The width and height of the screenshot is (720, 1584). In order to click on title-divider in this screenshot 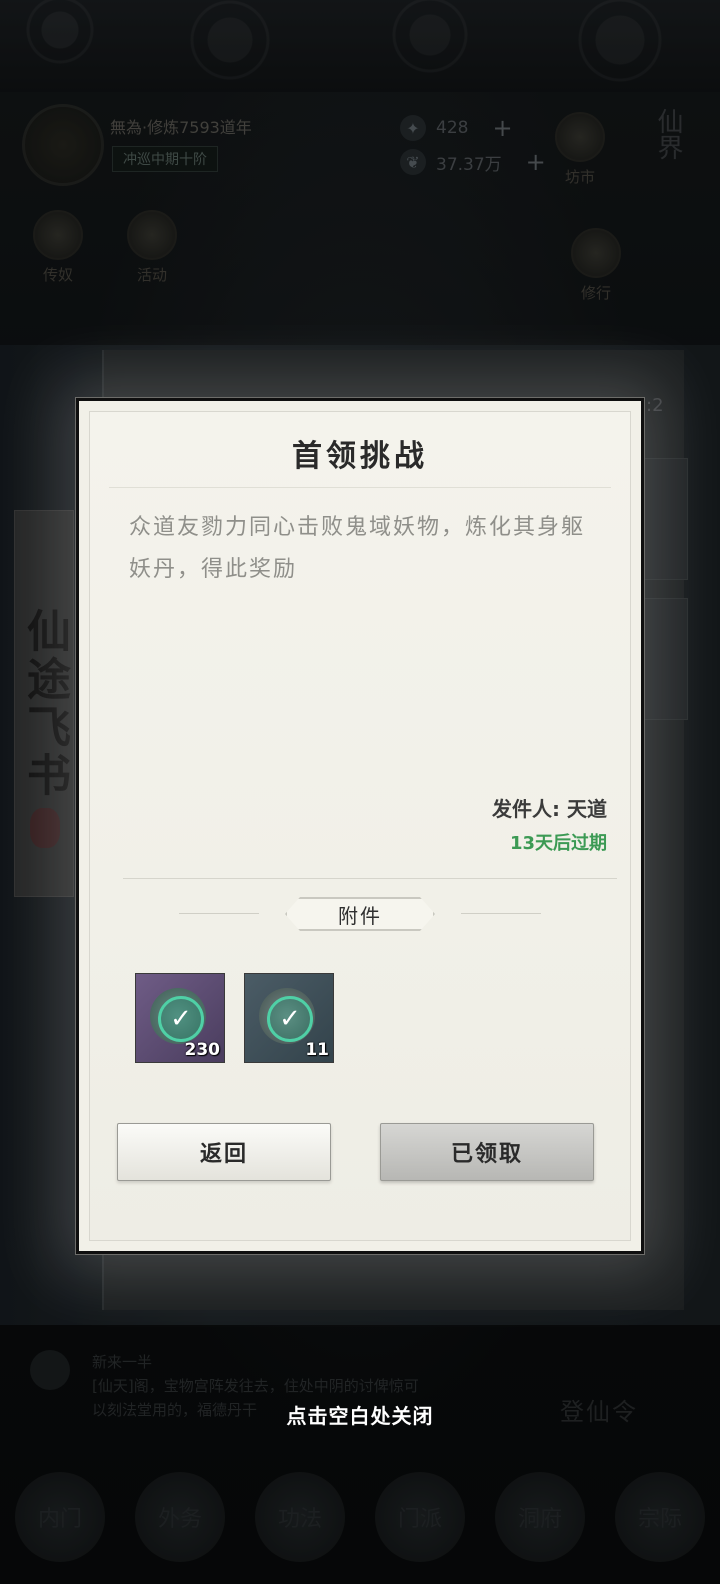, I will do `click(360, 487)`.